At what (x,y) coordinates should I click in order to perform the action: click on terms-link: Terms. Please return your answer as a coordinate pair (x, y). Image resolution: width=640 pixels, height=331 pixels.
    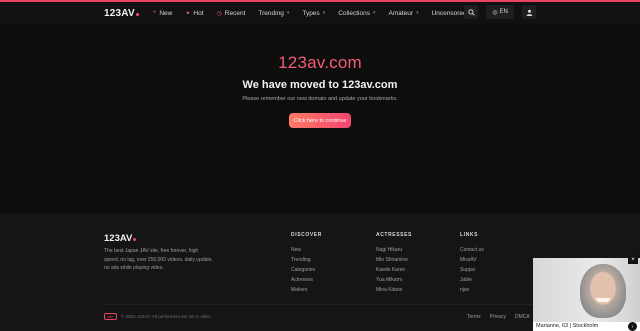
    Looking at the image, I should click on (474, 317).